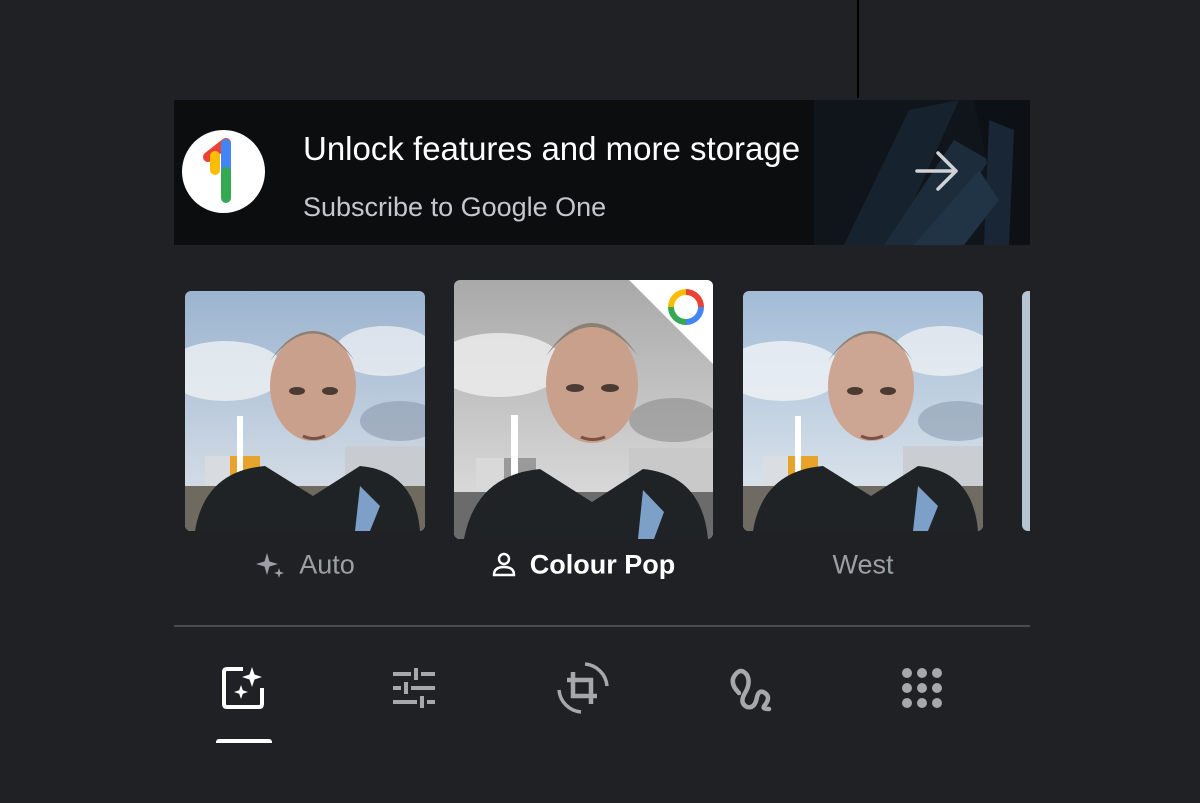 The height and width of the screenshot is (803, 1200). What do you see at coordinates (863, 564) in the screenshot?
I see `filter-label-west: West` at bounding box center [863, 564].